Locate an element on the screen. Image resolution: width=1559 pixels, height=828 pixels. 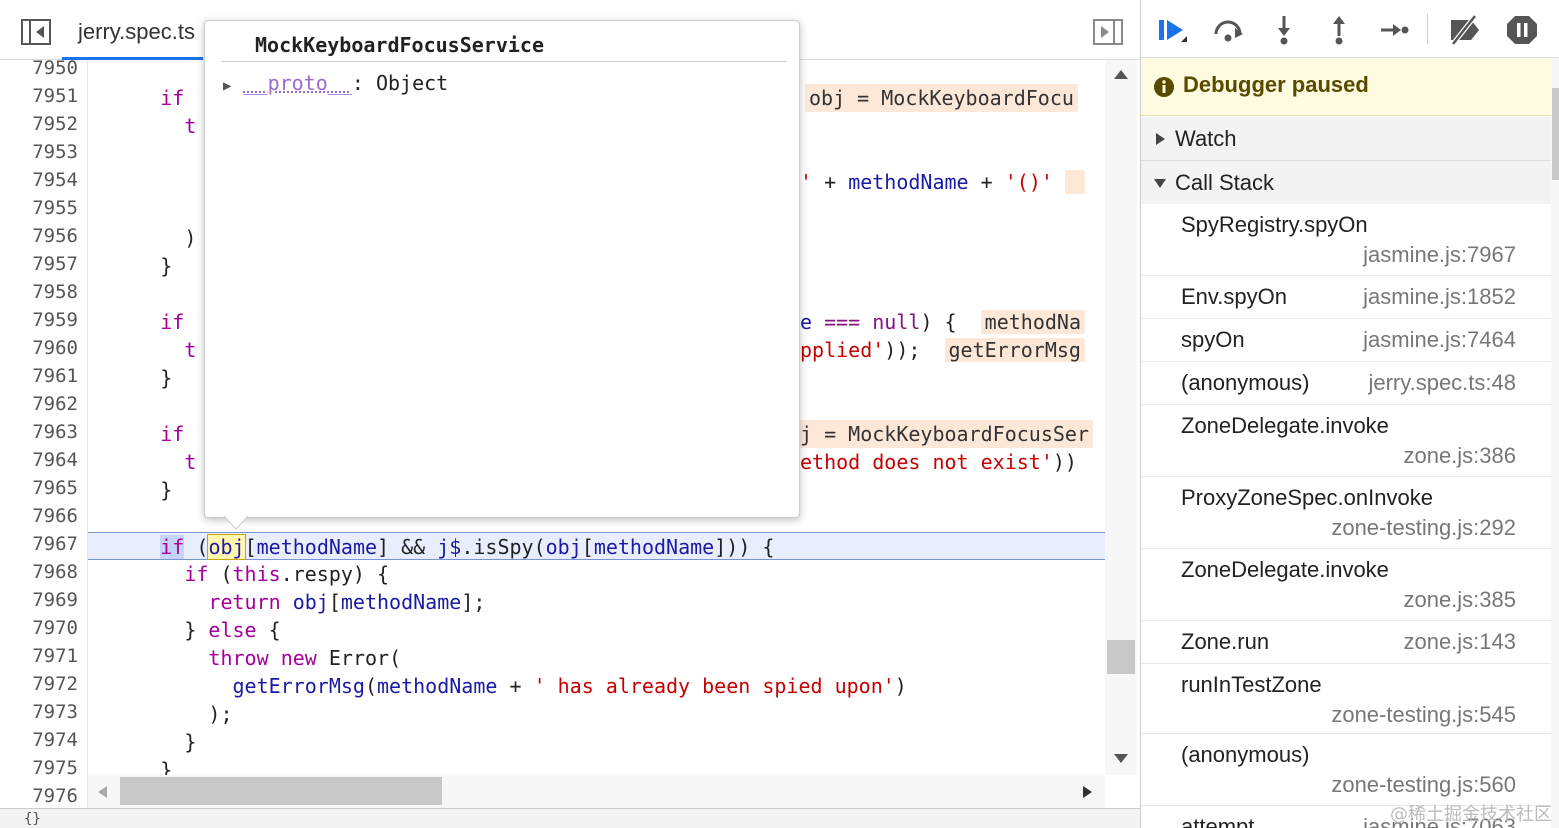
frame-function-name: attempt is located at coordinates (1218, 821).